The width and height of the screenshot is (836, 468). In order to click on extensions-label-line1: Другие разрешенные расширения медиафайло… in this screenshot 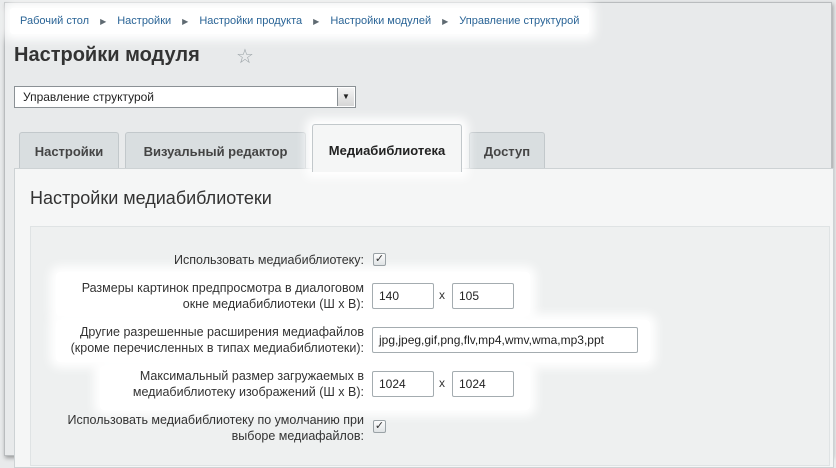, I will do `click(221, 332)`.